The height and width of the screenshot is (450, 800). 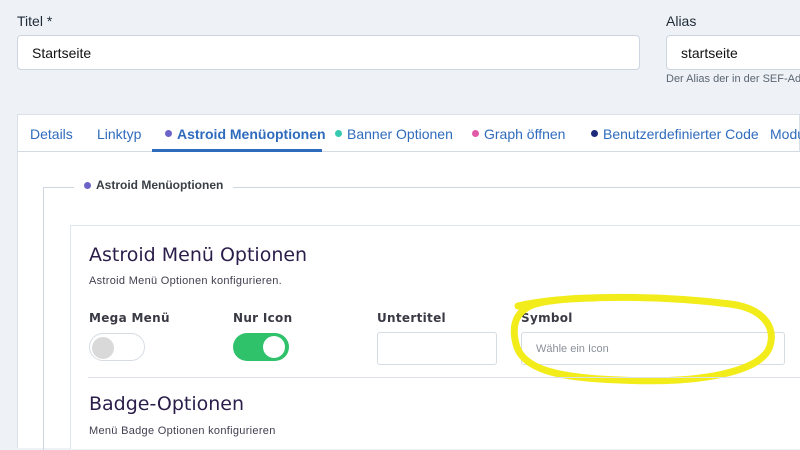 I want to click on tab-banner-options: Banner Optionen, so click(x=394, y=133).